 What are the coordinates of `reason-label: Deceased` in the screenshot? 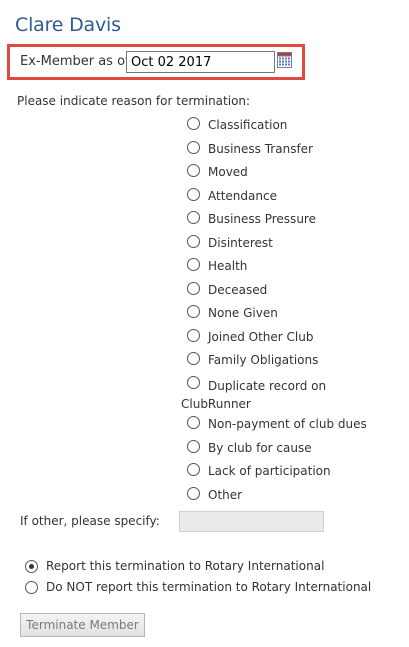 It's located at (238, 290).